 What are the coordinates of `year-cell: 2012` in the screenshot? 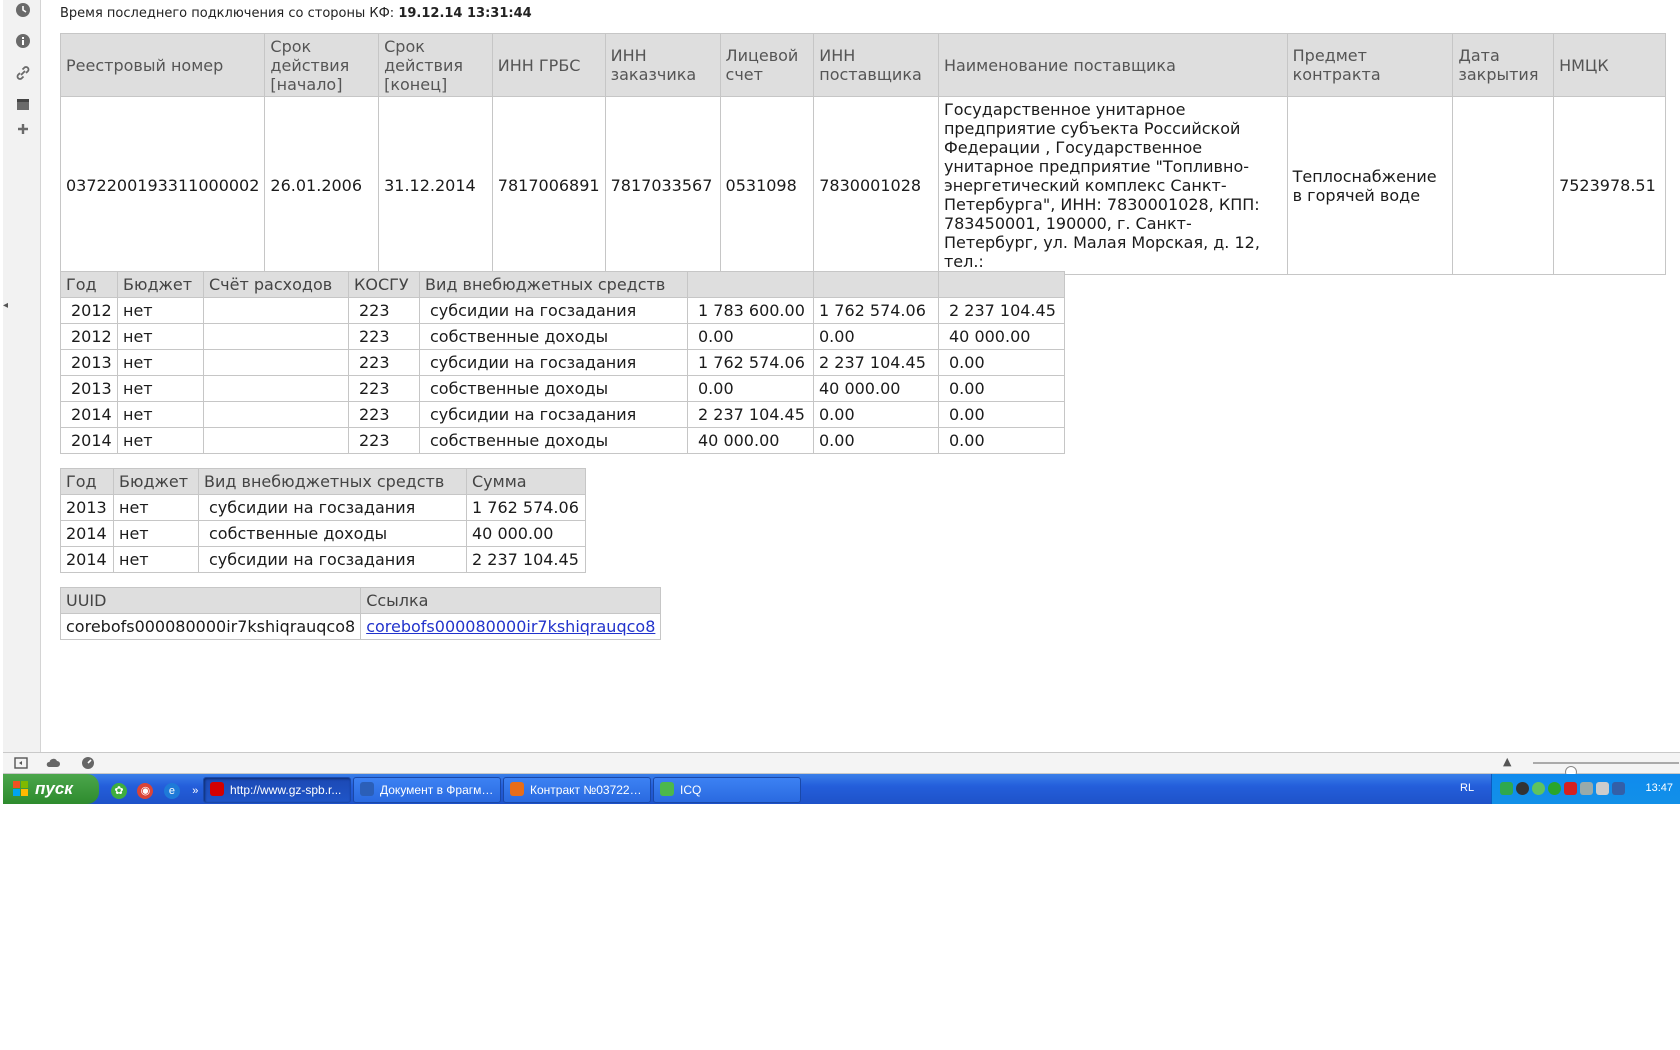 It's located at (89, 336).